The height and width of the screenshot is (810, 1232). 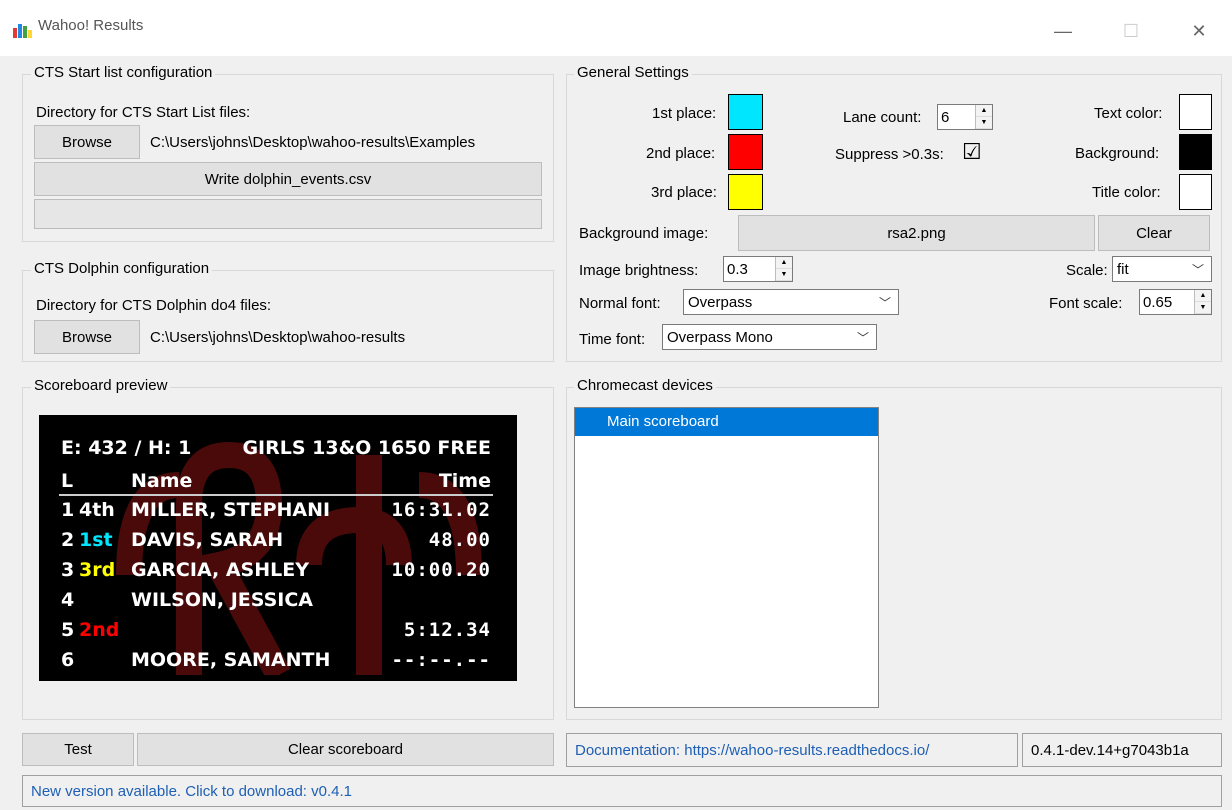 I want to click on lane-count-arrows: ▲ ▼, so click(x=983, y=117).